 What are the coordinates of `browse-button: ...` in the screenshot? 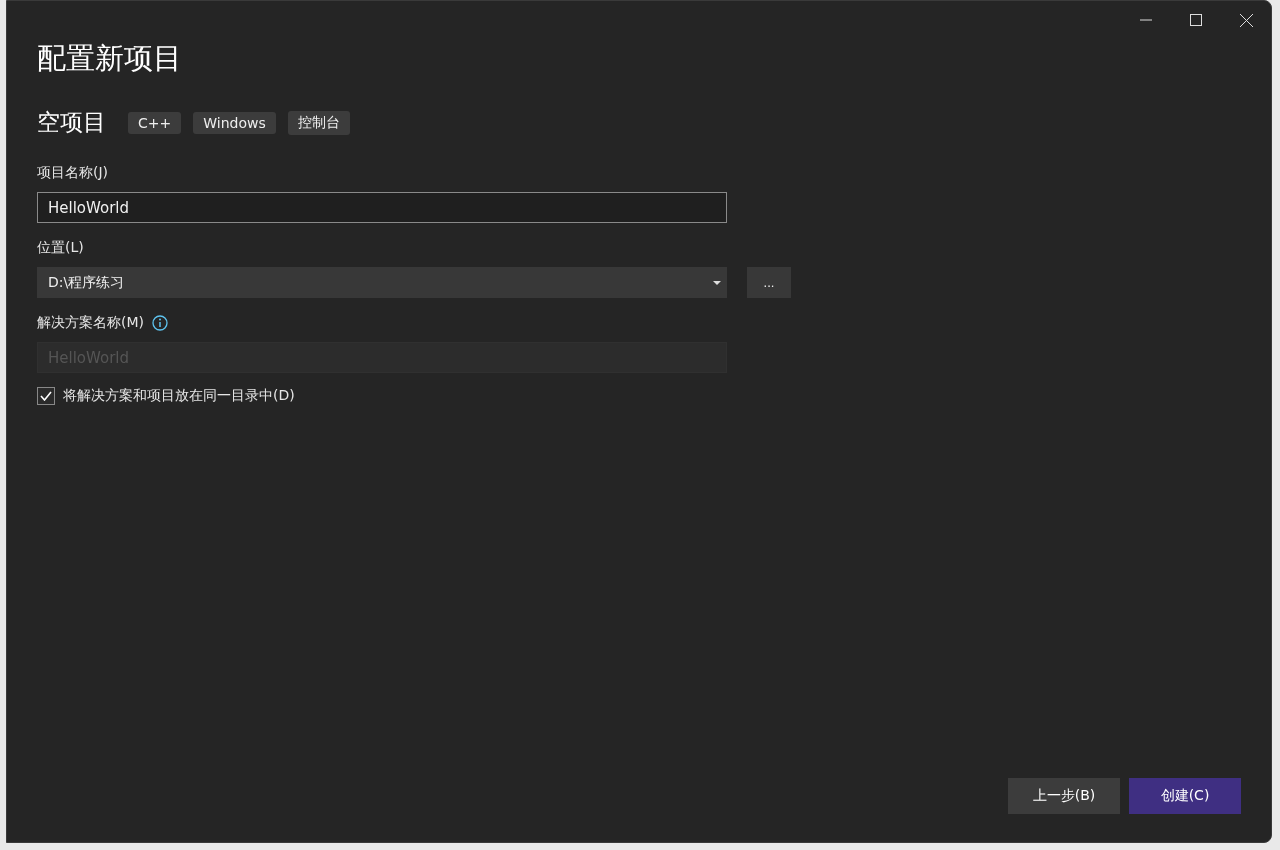 It's located at (769, 282).